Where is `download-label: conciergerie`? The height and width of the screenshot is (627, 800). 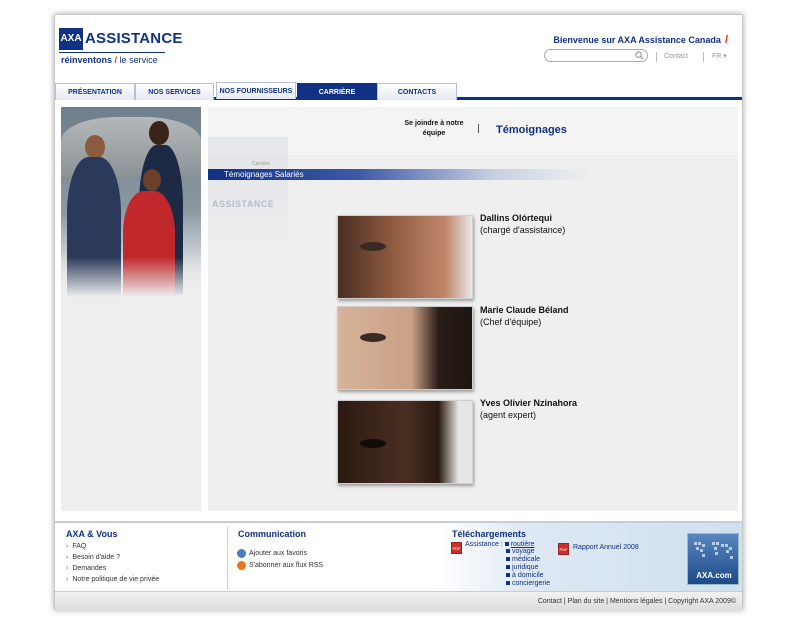 download-label: conciergerie is located at coordinates (531, 583).